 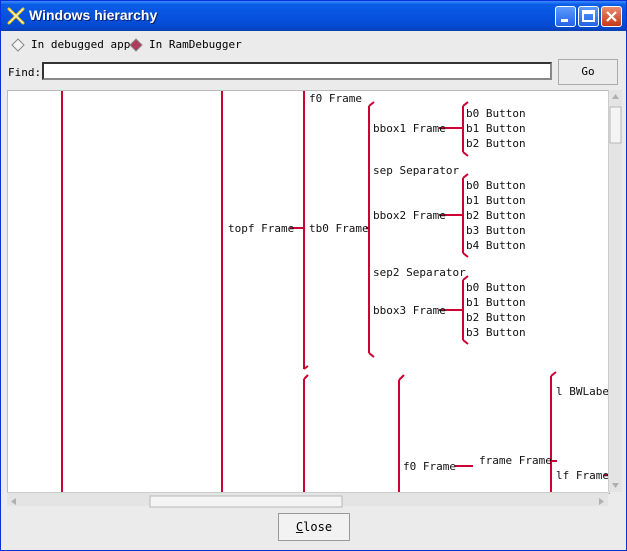 I want to click on minimize-button, so click(x=565, y=16).